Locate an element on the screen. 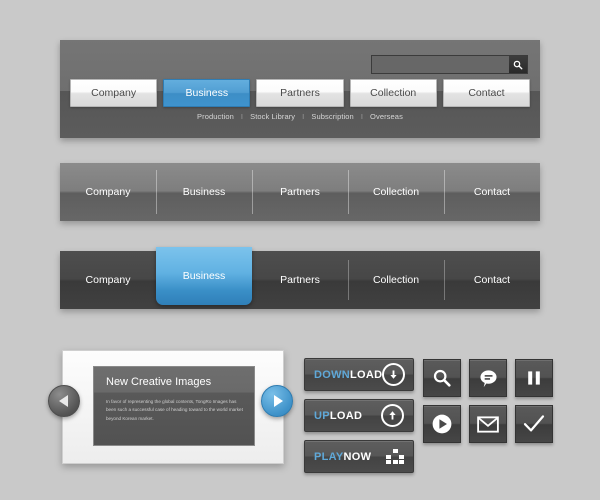 The height and width of the screenshot is (500, 600). upload-label-rest: LOAD is located at coordinates (346, 415).